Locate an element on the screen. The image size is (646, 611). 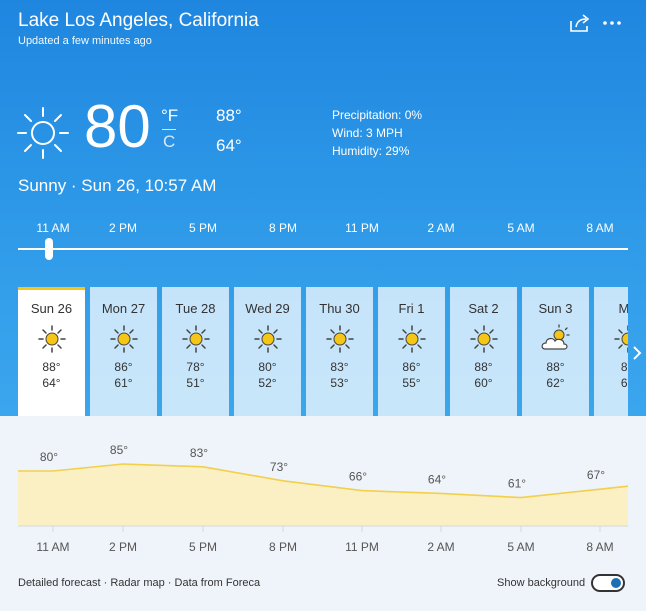
day-low: 61° is located at coordinates (123, 383).